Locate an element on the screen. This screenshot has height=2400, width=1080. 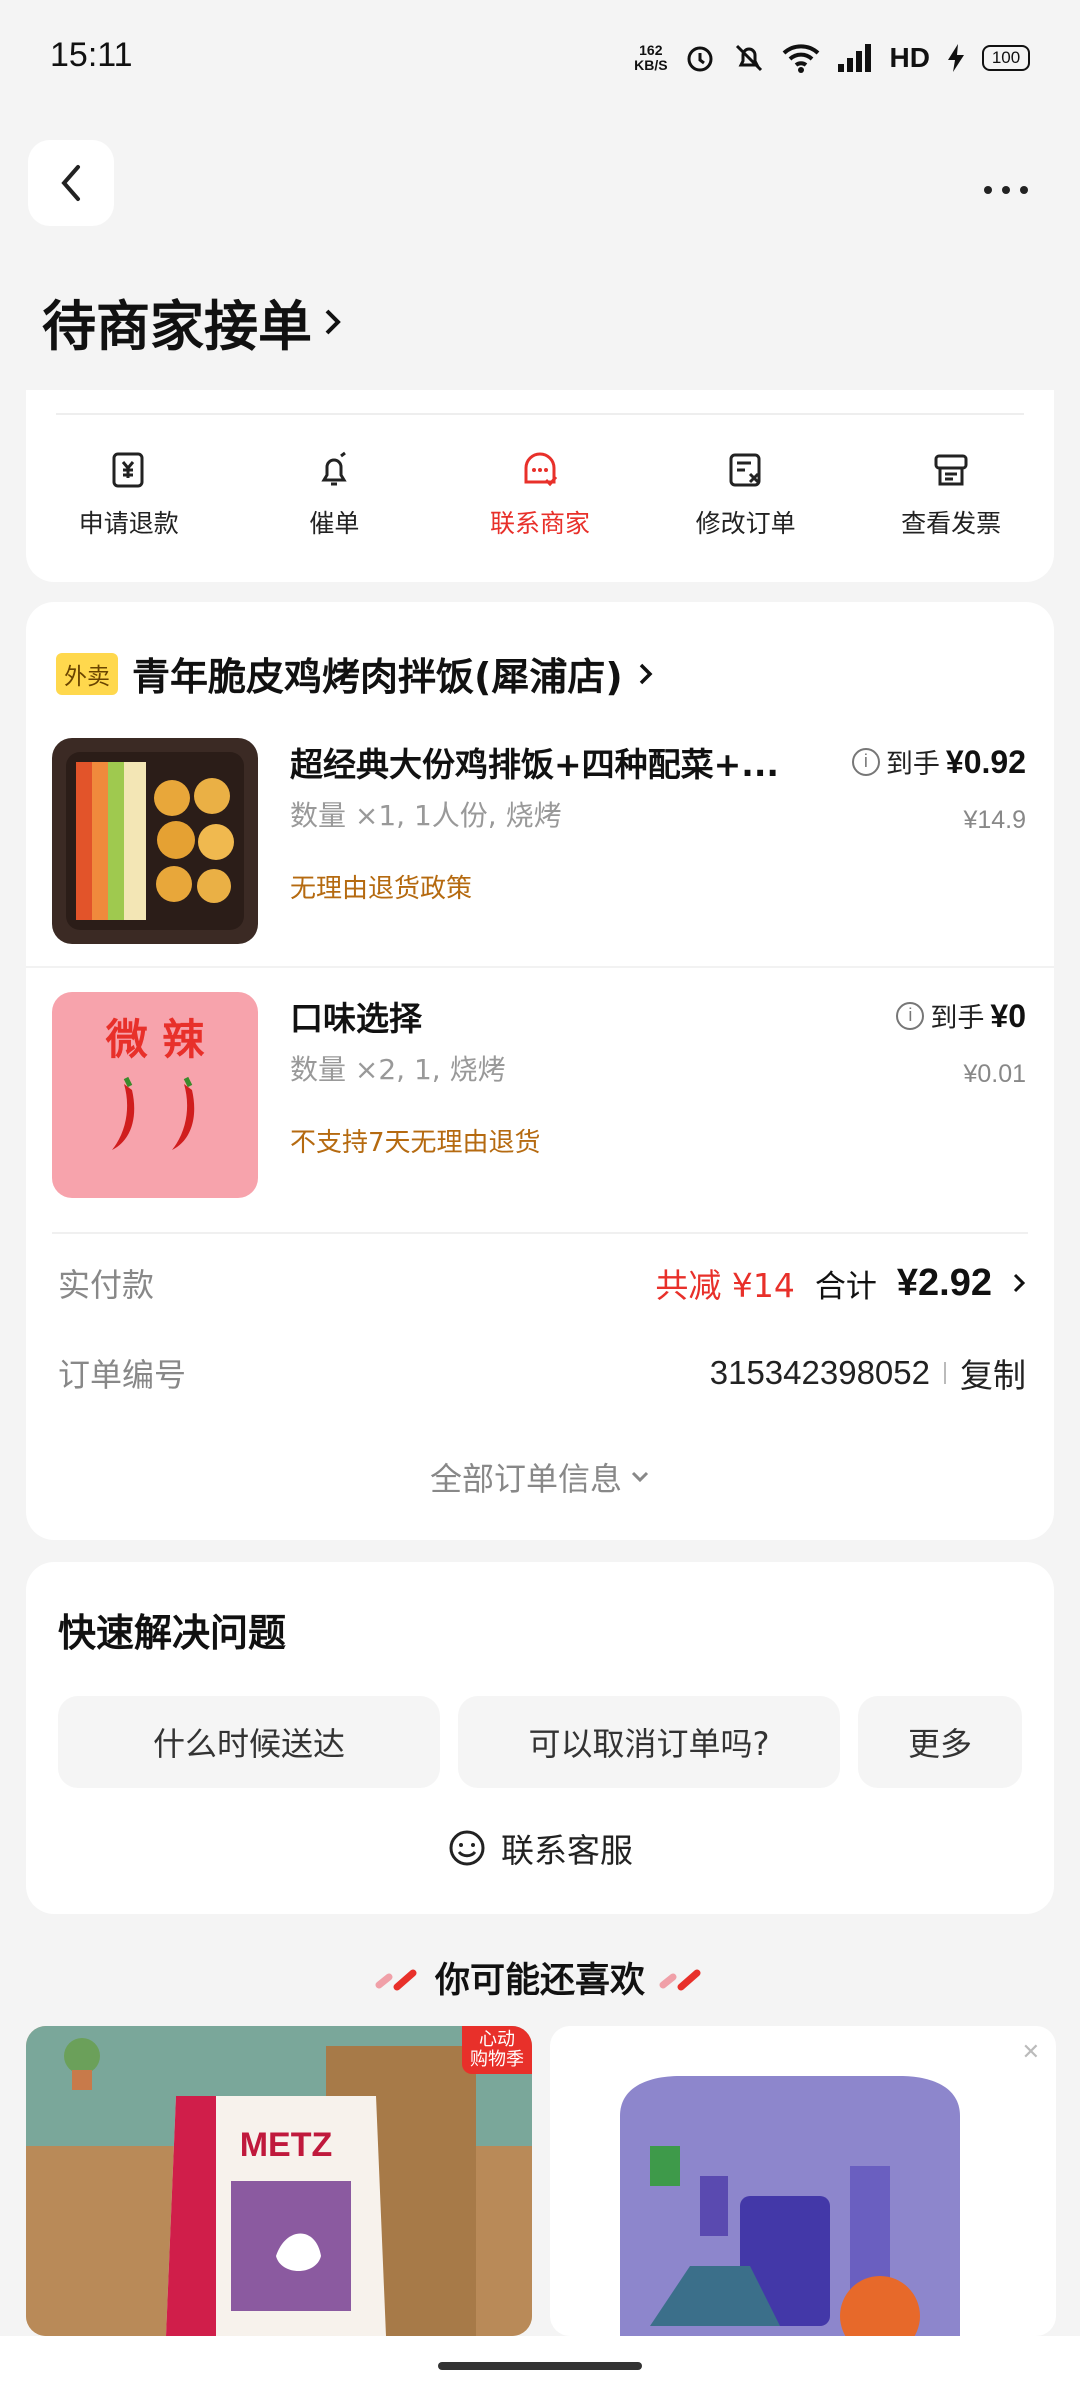
store-link: 外卖 青年脆皮鸡烤肉拌饭(犀浦店) is located at coordinates (355, 673).